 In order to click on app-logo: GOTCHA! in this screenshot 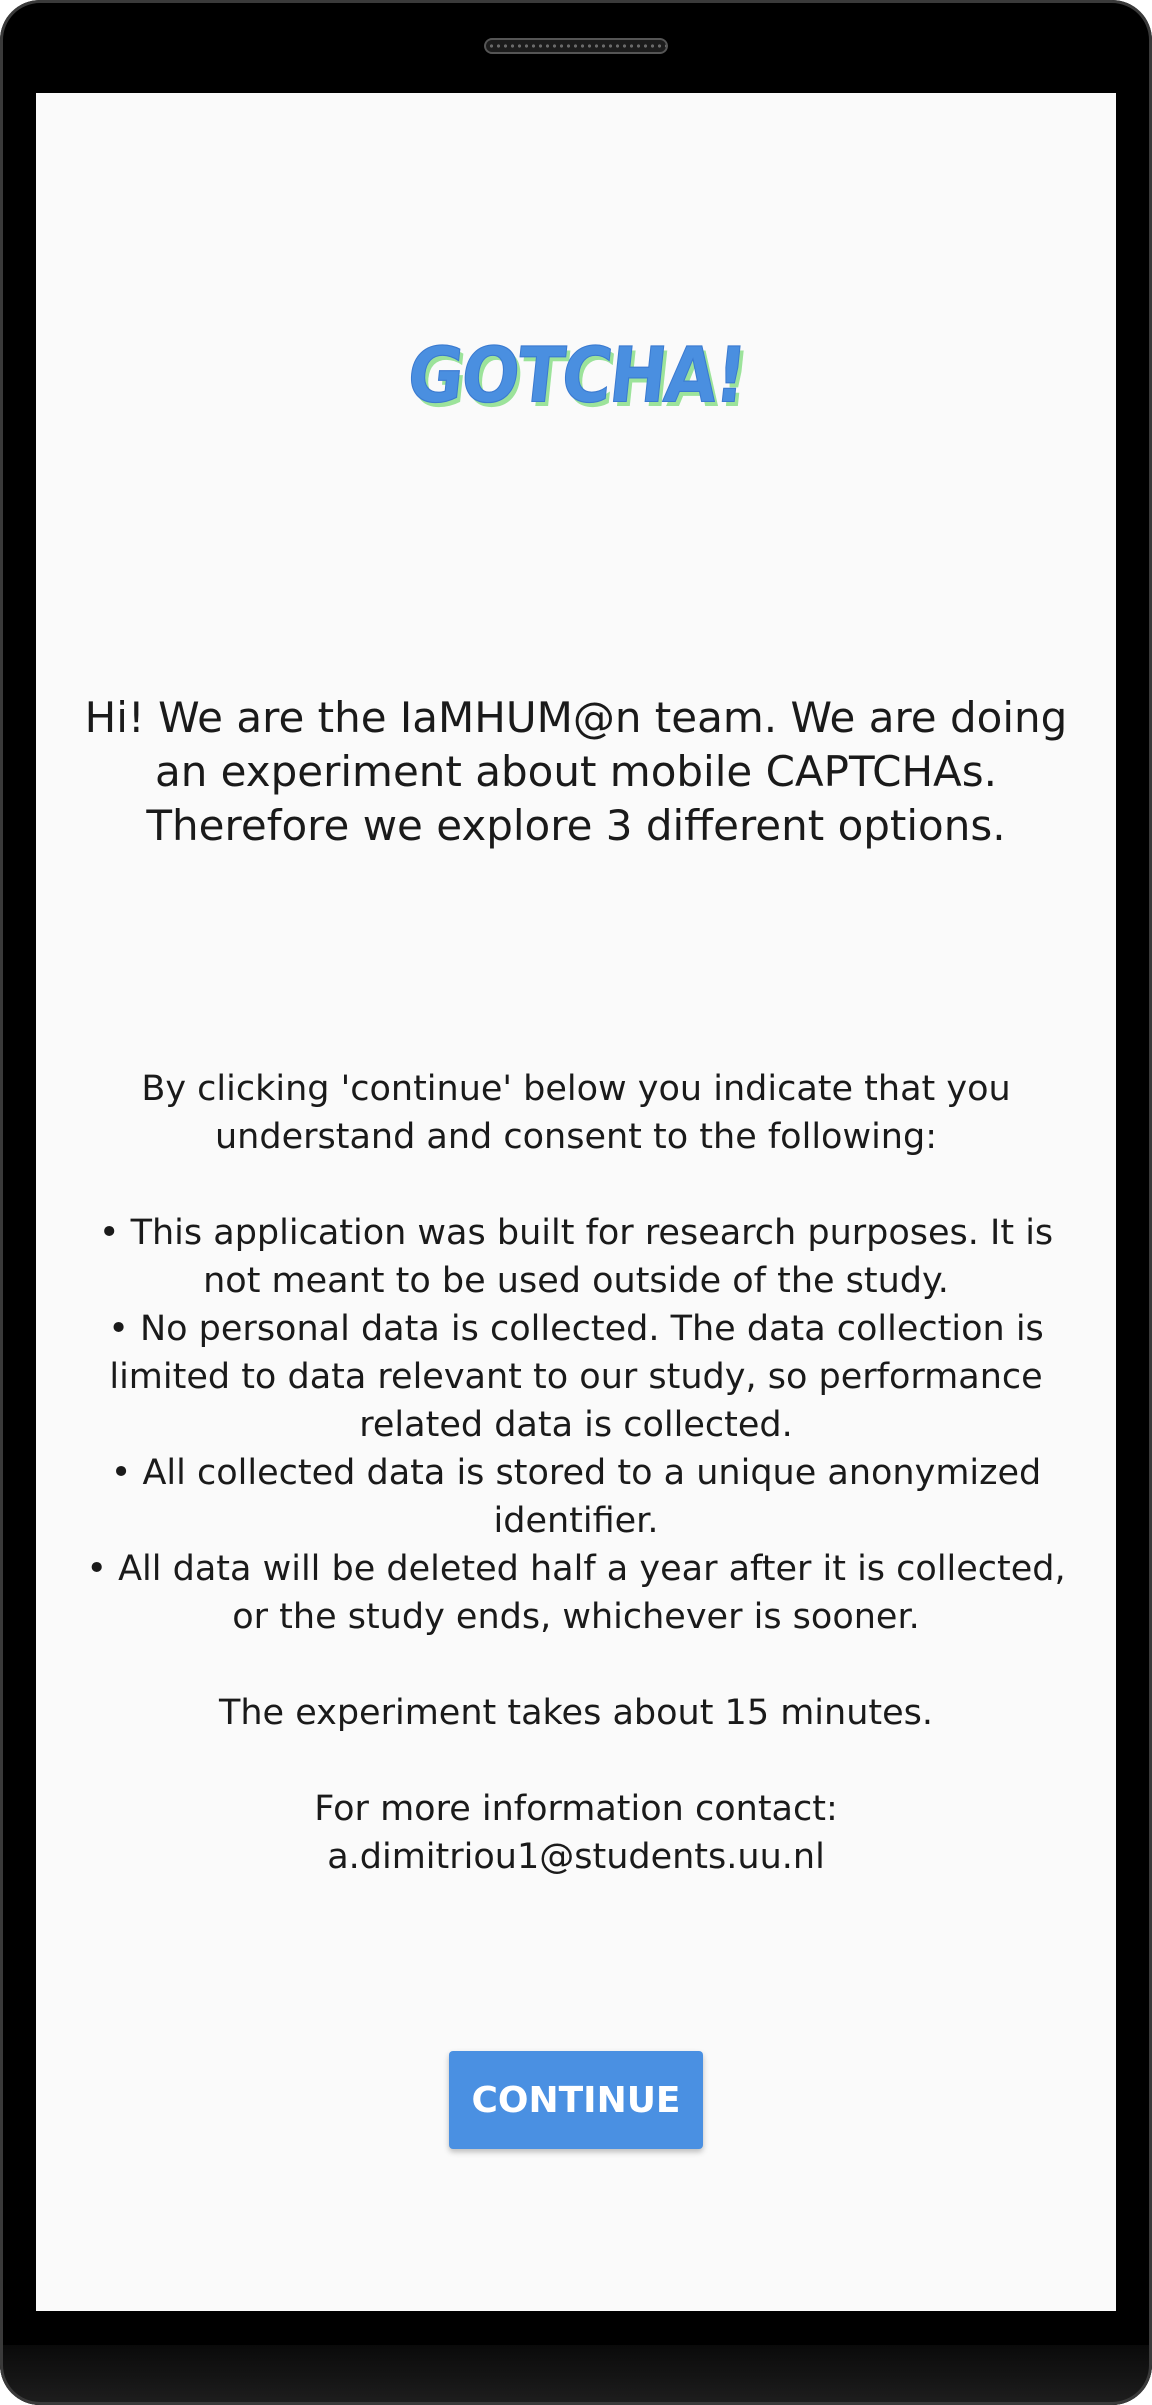, I will do `click(576, 377)`.